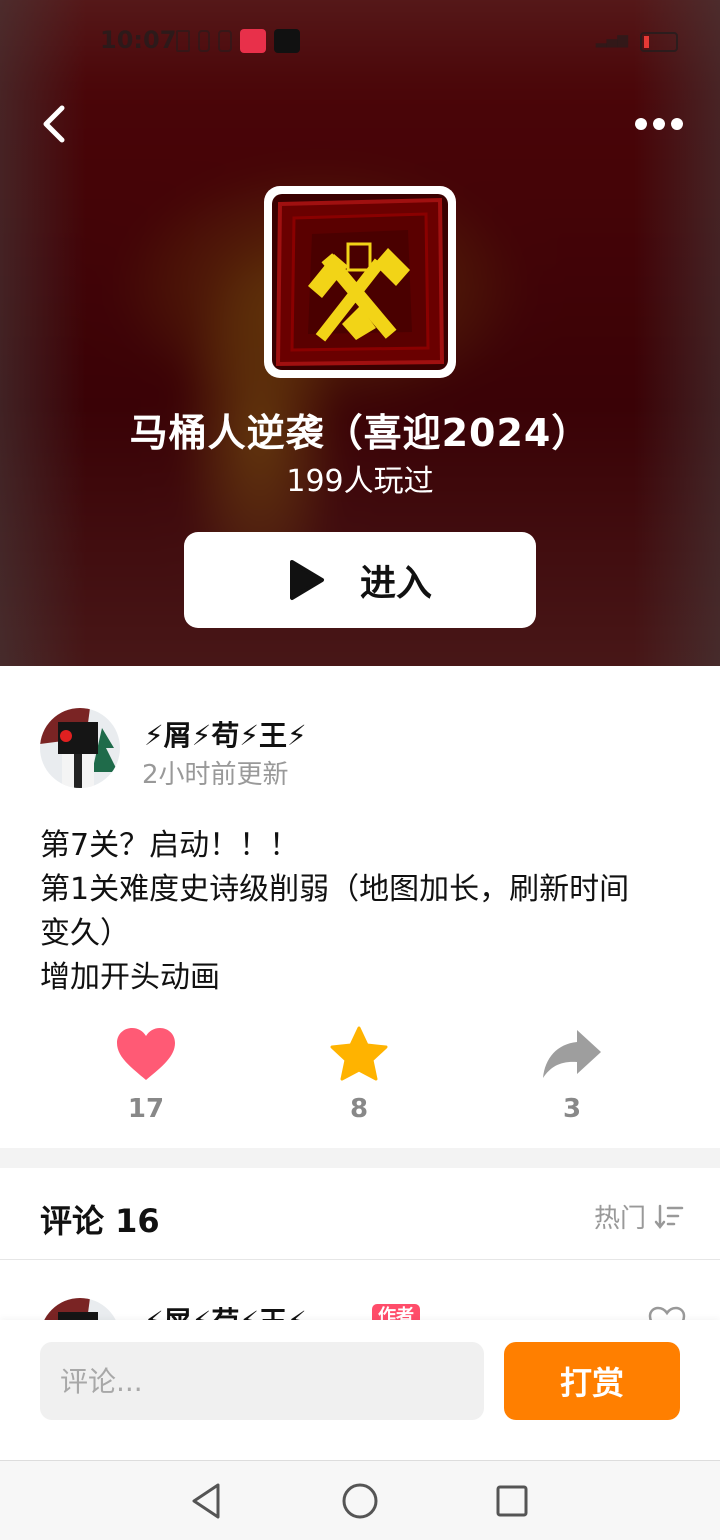 Image resolution: width=720 pixels, height=1540 pixels. I want to click on hammer-plunger-emblem-icon, so click(360, 282).